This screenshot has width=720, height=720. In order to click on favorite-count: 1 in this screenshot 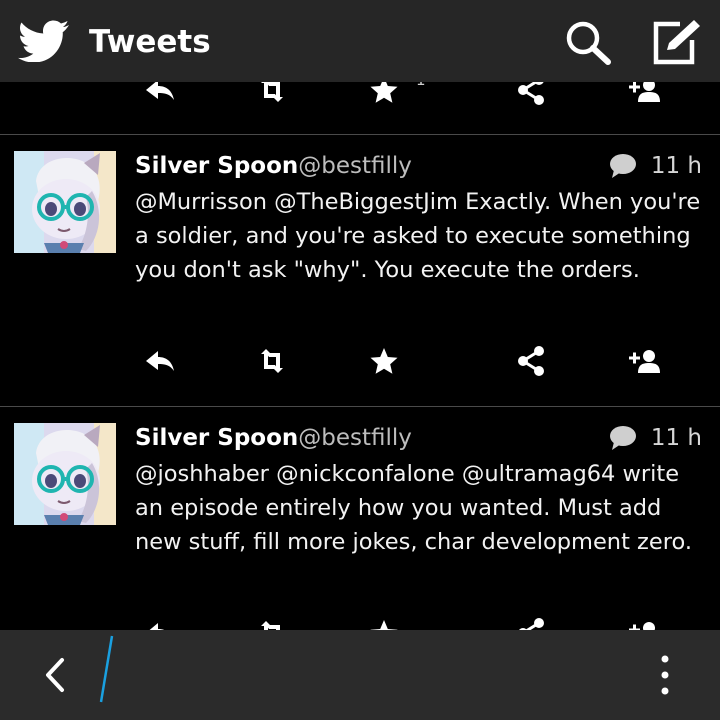, I will do `click(421, 85)`.